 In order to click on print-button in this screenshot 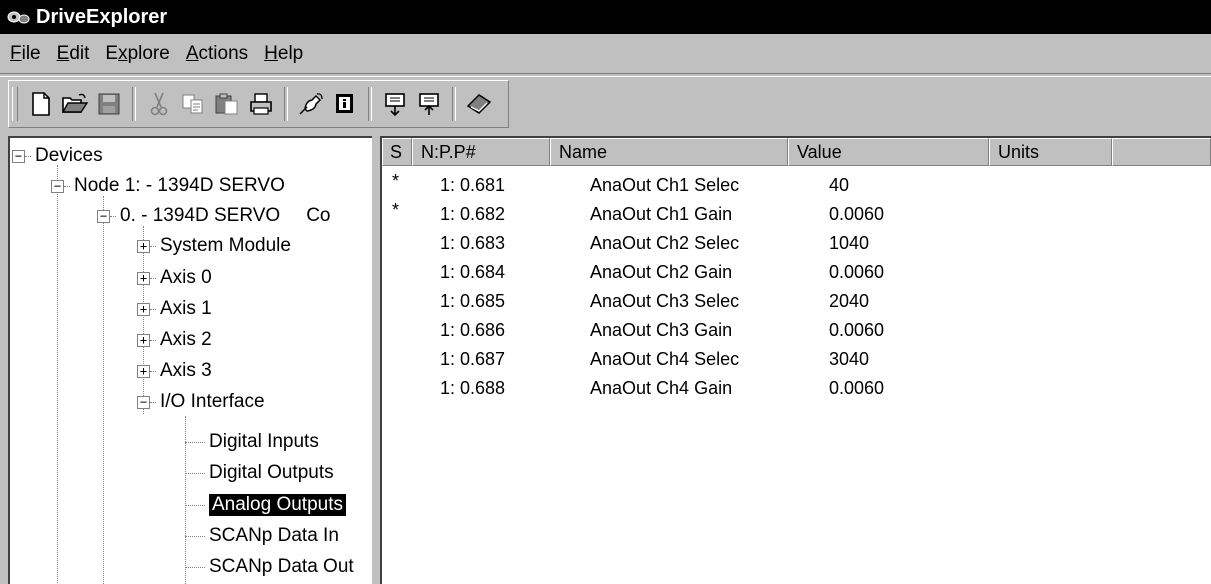, I will do `click(261, 104)`.